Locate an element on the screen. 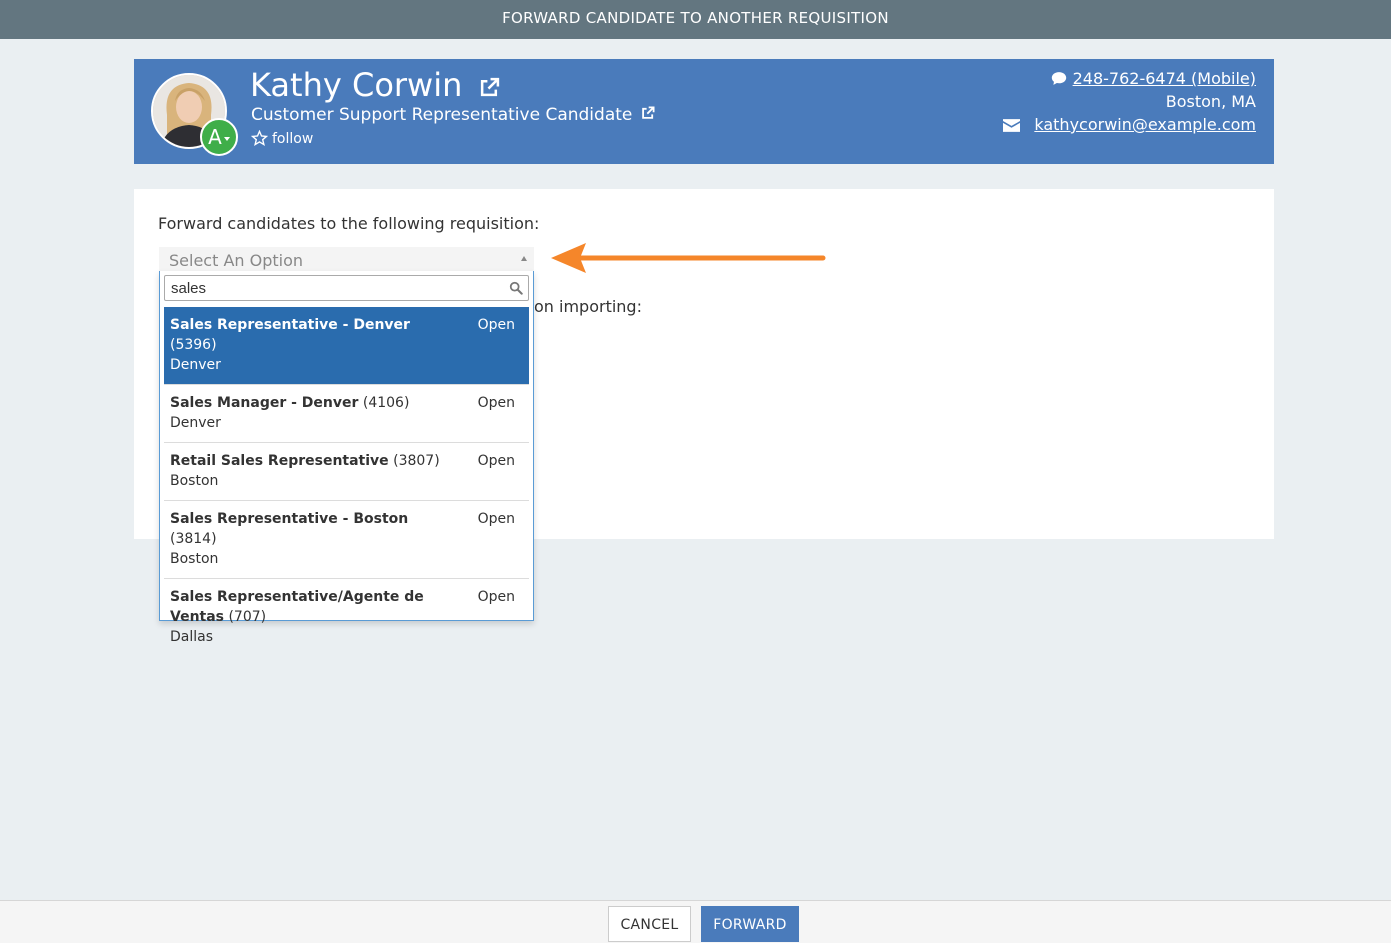 The image size is (1391, 943). option-location: Dallas is located at coordinates (192, 637).